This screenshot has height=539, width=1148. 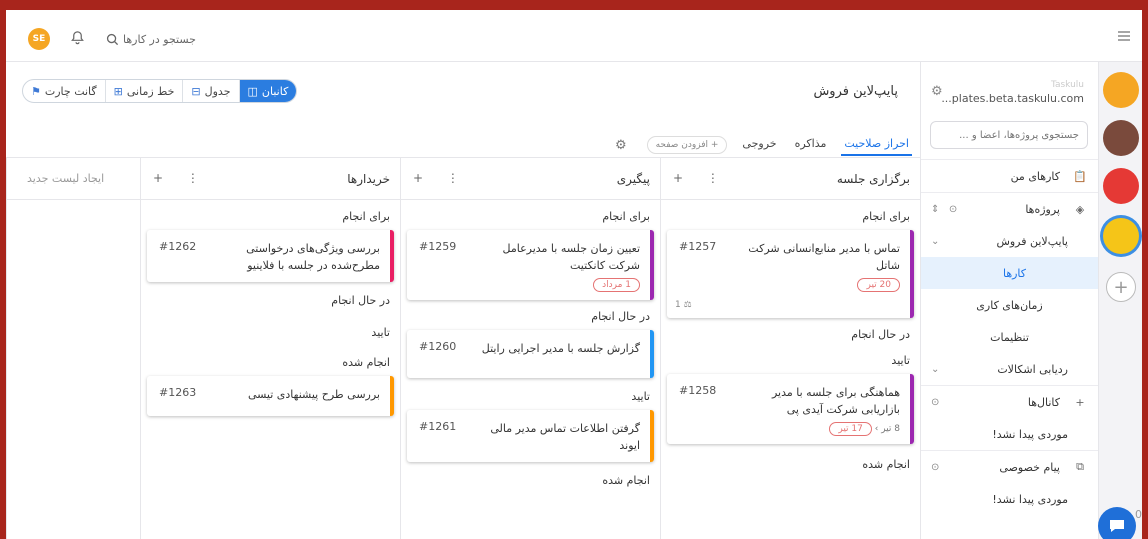 What do you see at coordinates (36, 91) in the screenshot?
I see `flag-icon: ⚑` at bounding box center [36, 91].